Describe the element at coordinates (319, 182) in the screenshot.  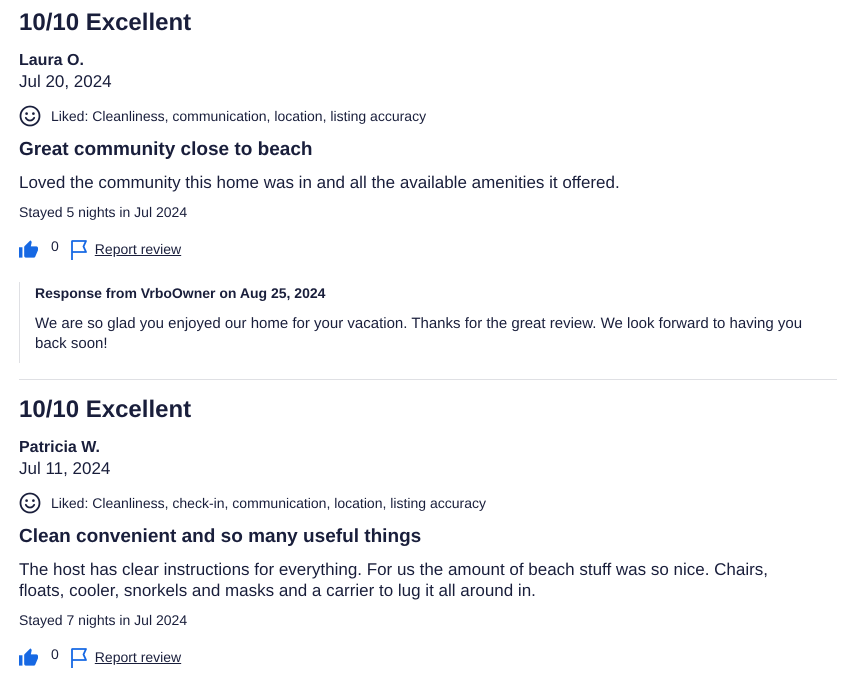
I see `review-text: Loved the community this home was in and all the available amenities it offered.` at that location.